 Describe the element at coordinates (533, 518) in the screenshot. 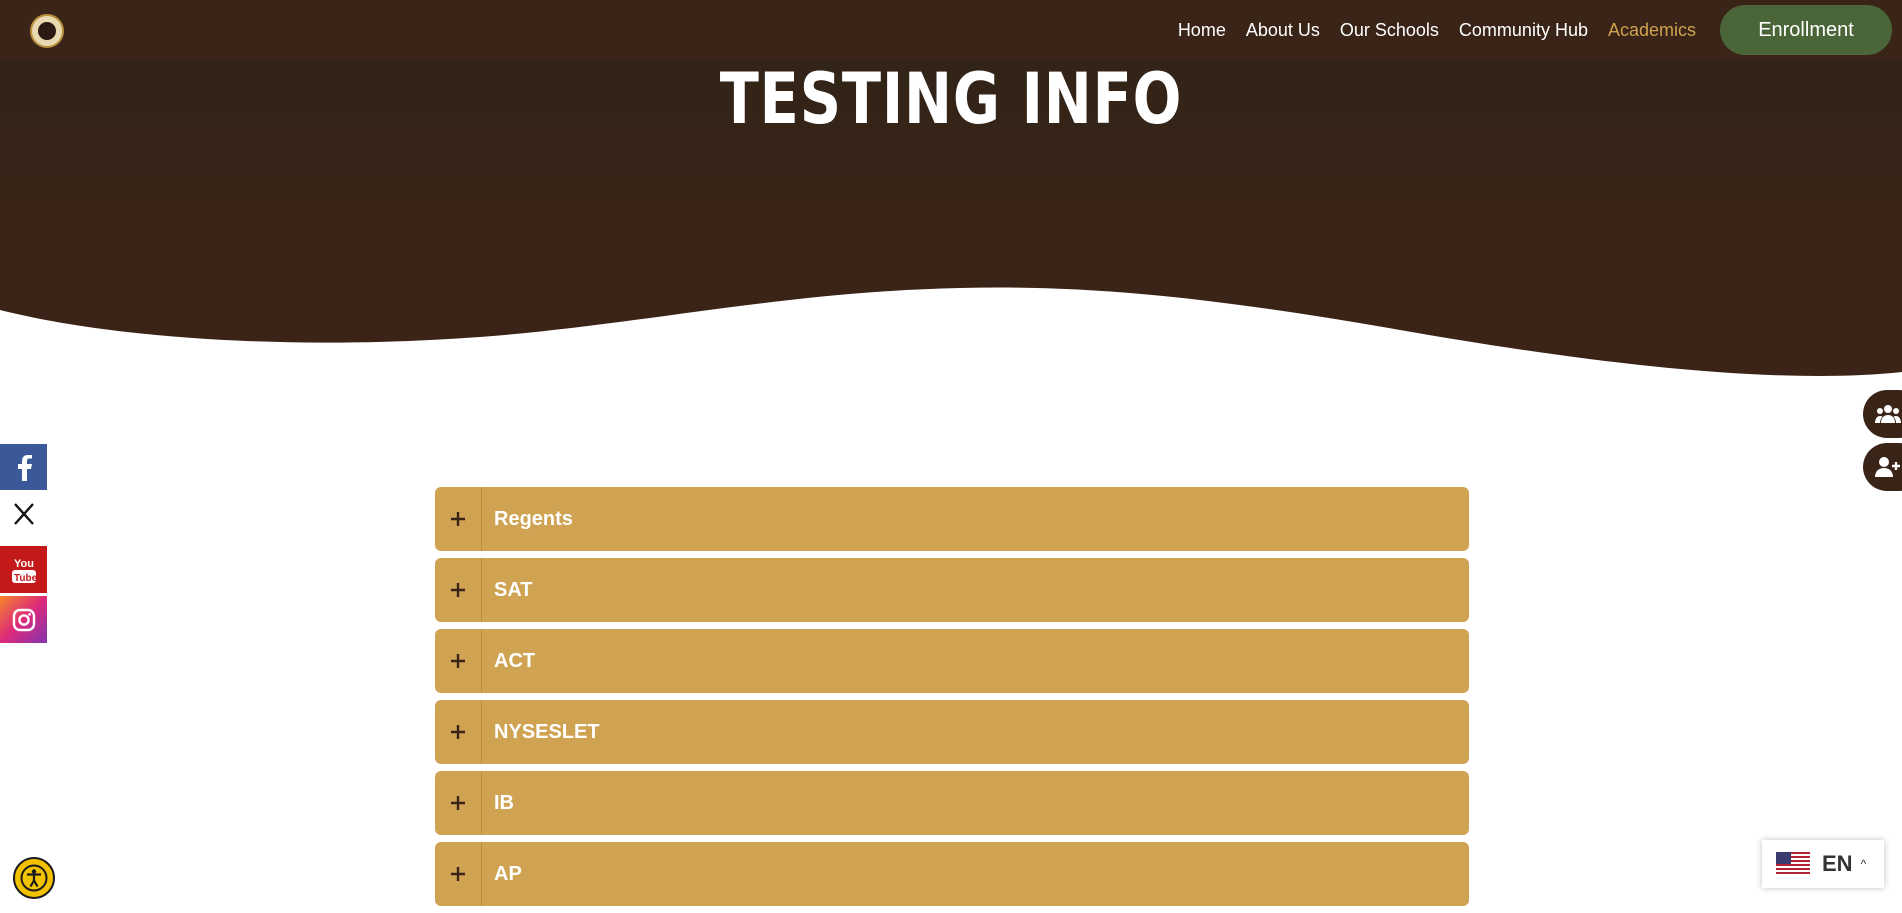

I see `accordion-title: Regents` at that location.